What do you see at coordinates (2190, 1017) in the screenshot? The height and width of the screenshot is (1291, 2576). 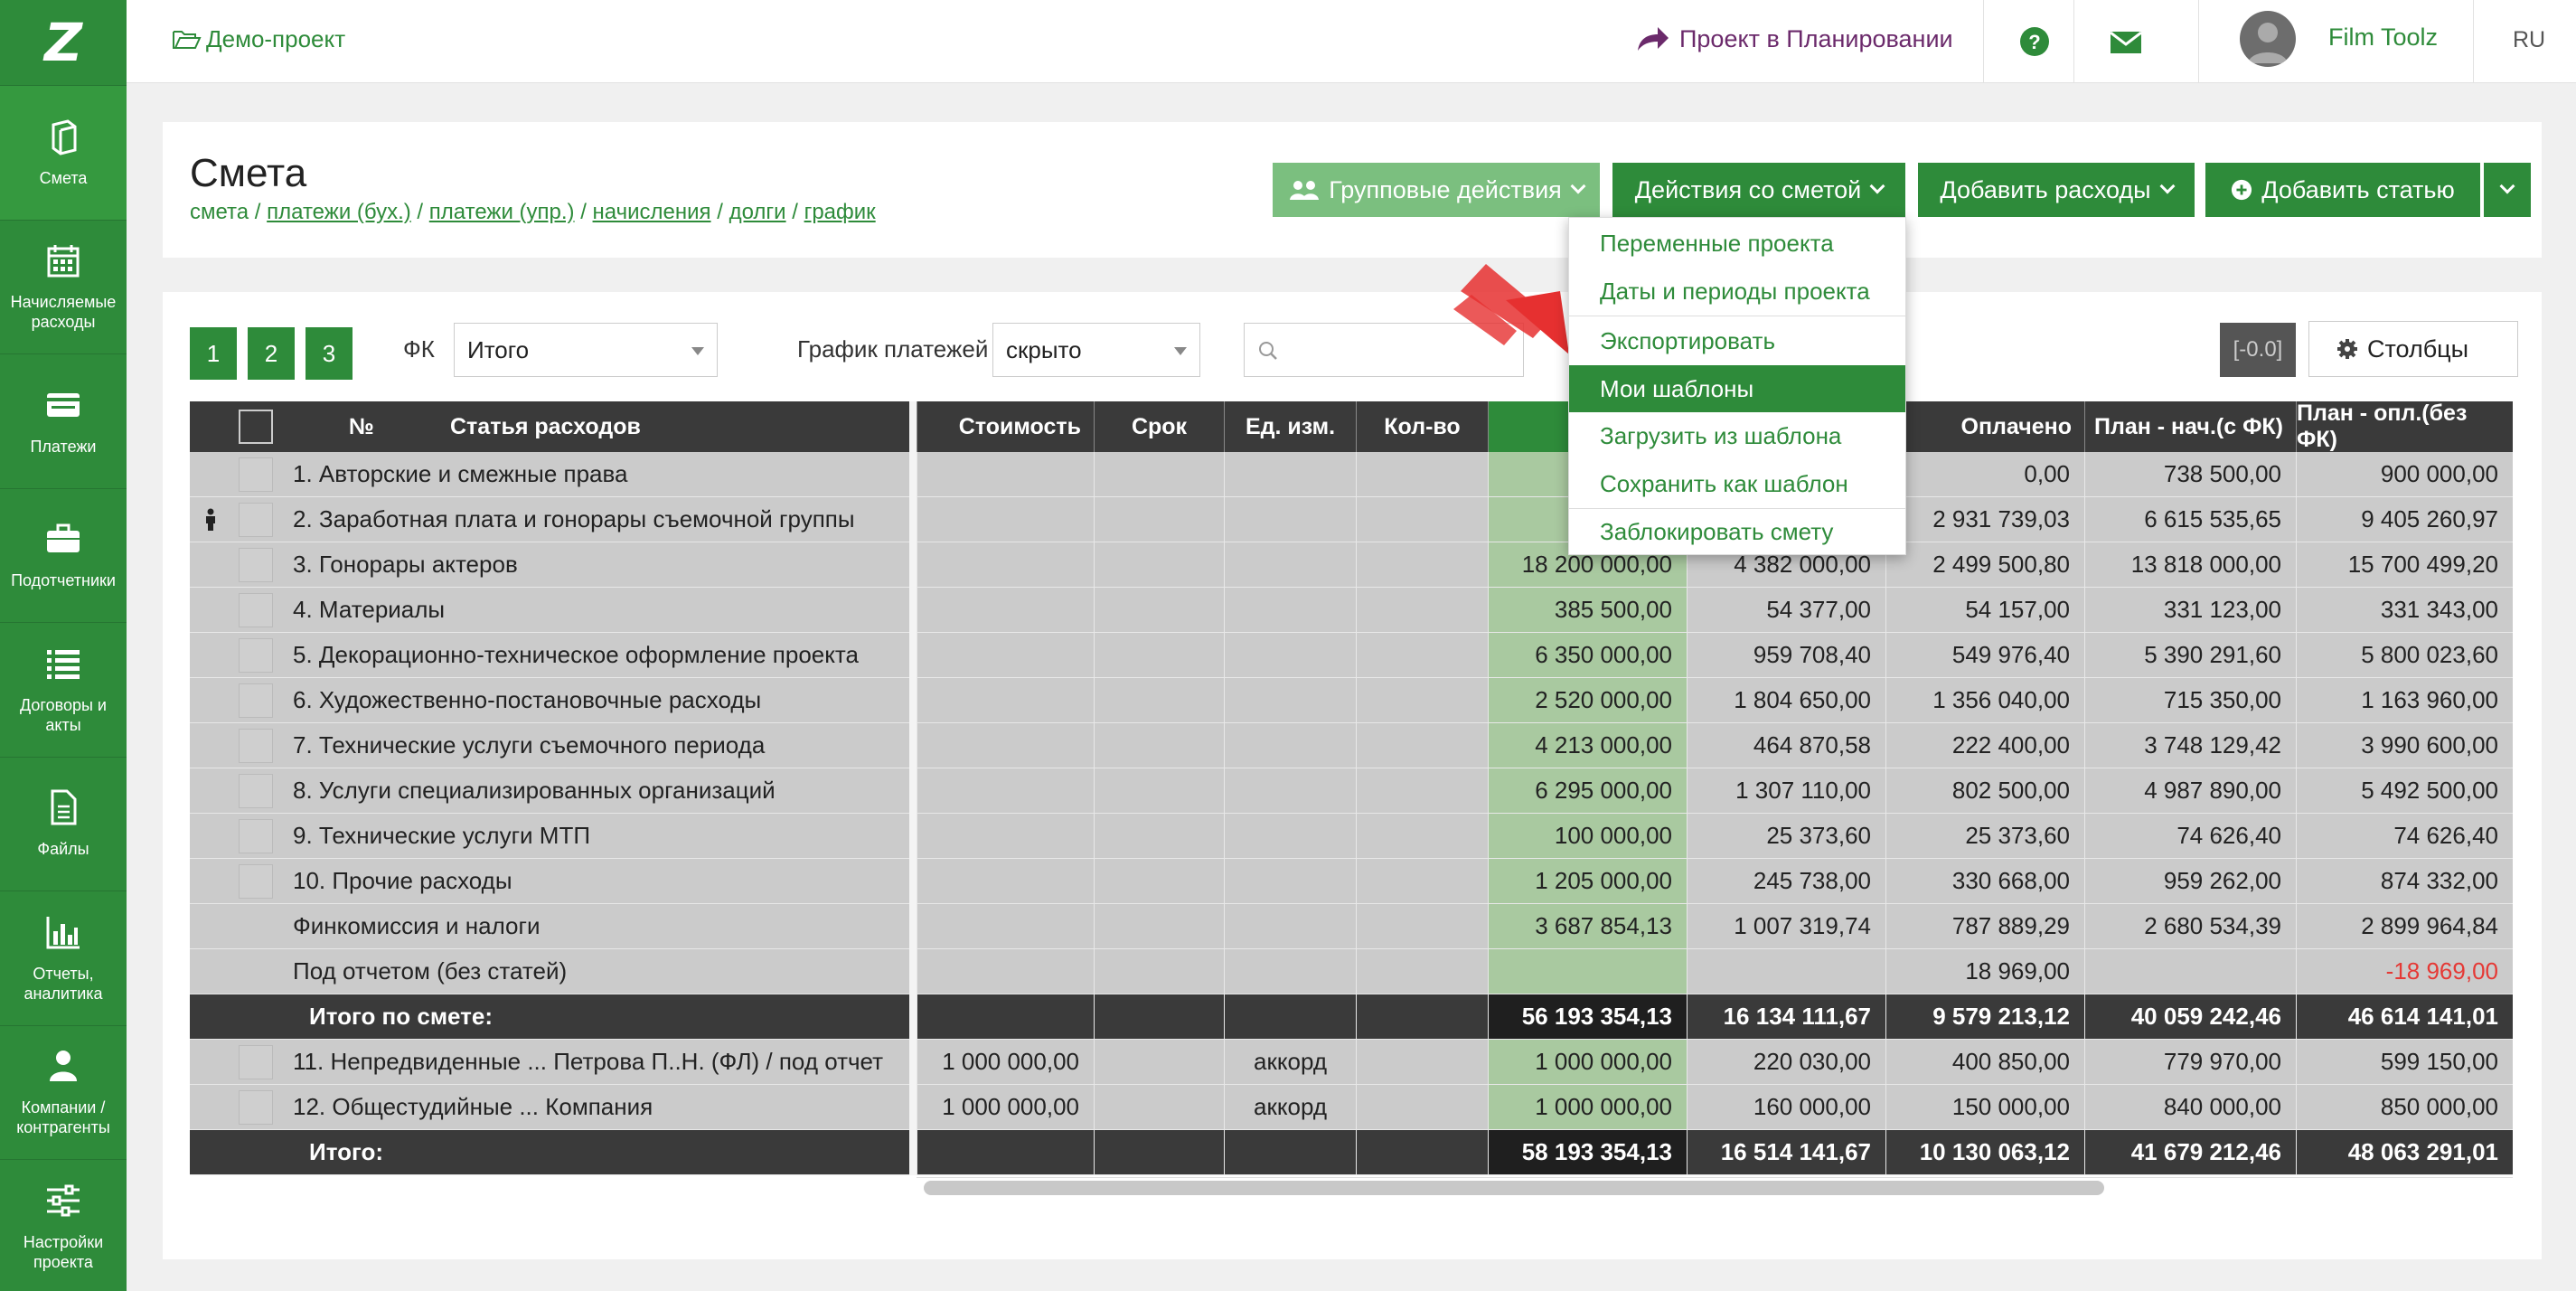 I see `row-cell-plan_acc: 40 059 242,46` at bounding box center [2190, 1017].